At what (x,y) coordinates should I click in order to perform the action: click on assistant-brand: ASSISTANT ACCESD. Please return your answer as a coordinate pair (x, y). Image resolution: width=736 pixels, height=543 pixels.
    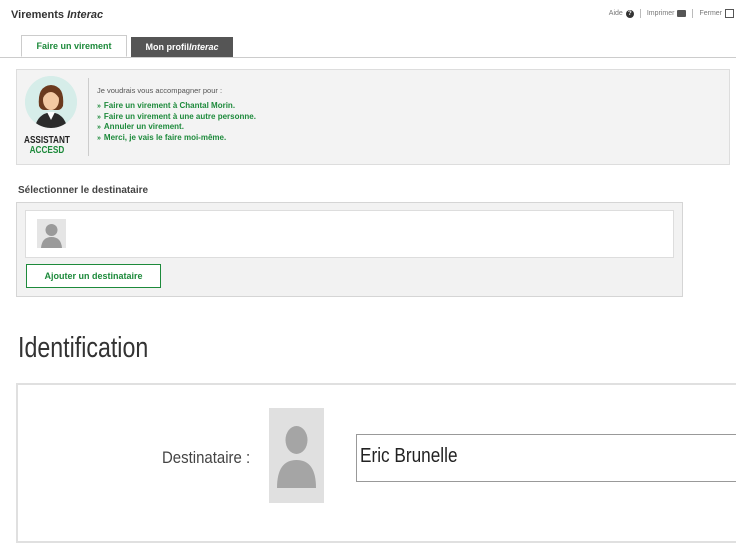
    Looking at the image, I should click on (47, 146).